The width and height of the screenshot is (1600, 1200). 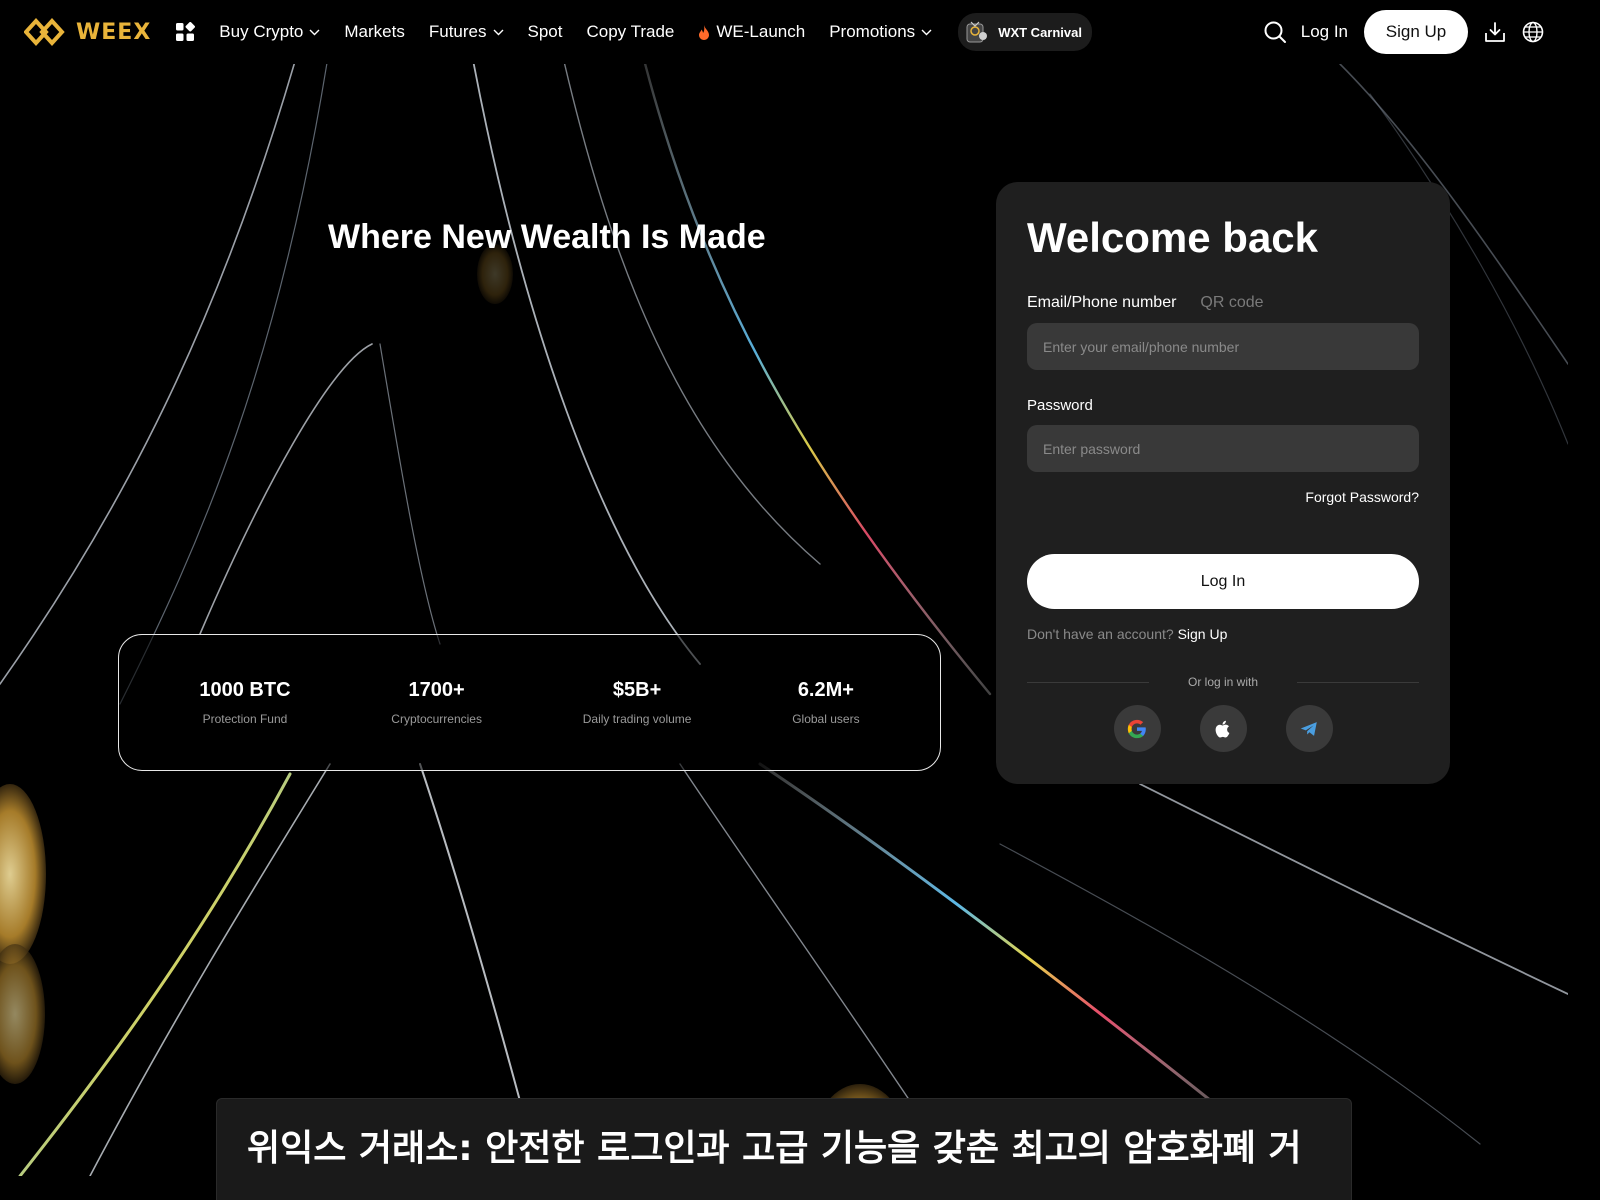 I want to click on carnival-icon, so click(x=977, y=32).